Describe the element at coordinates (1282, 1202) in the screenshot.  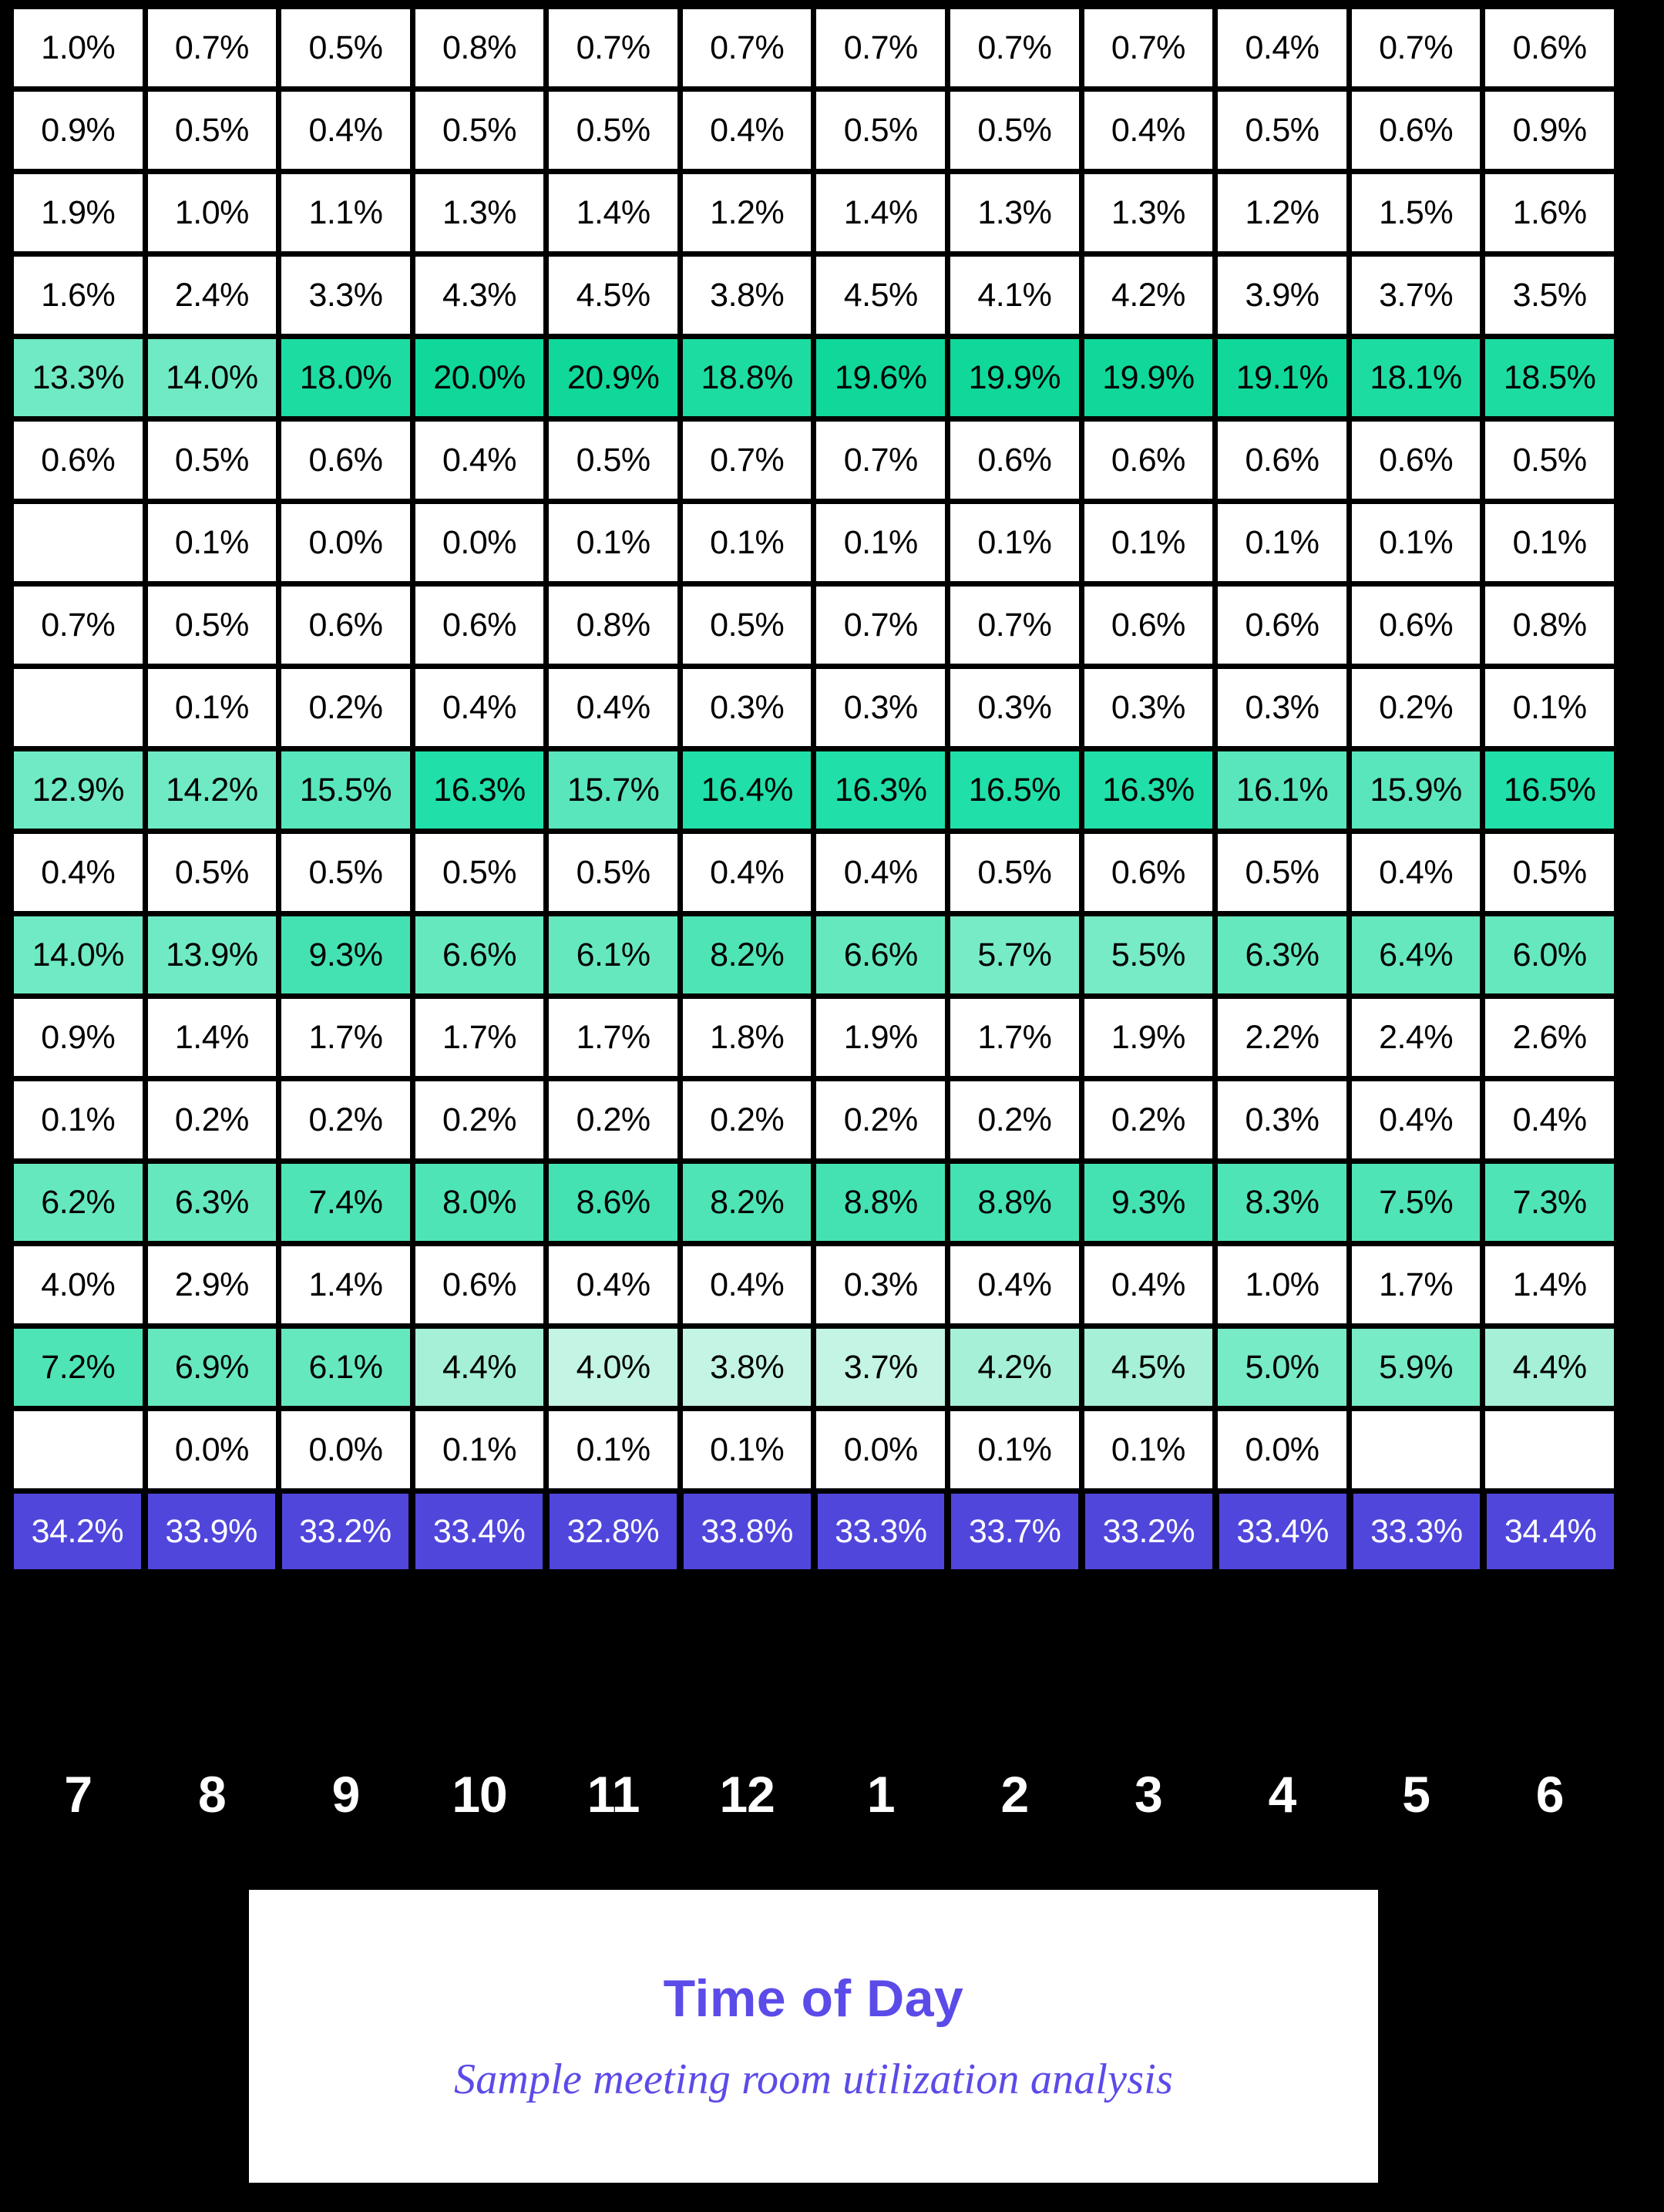
I see `heatmap-cell: 8.3%` at that location.